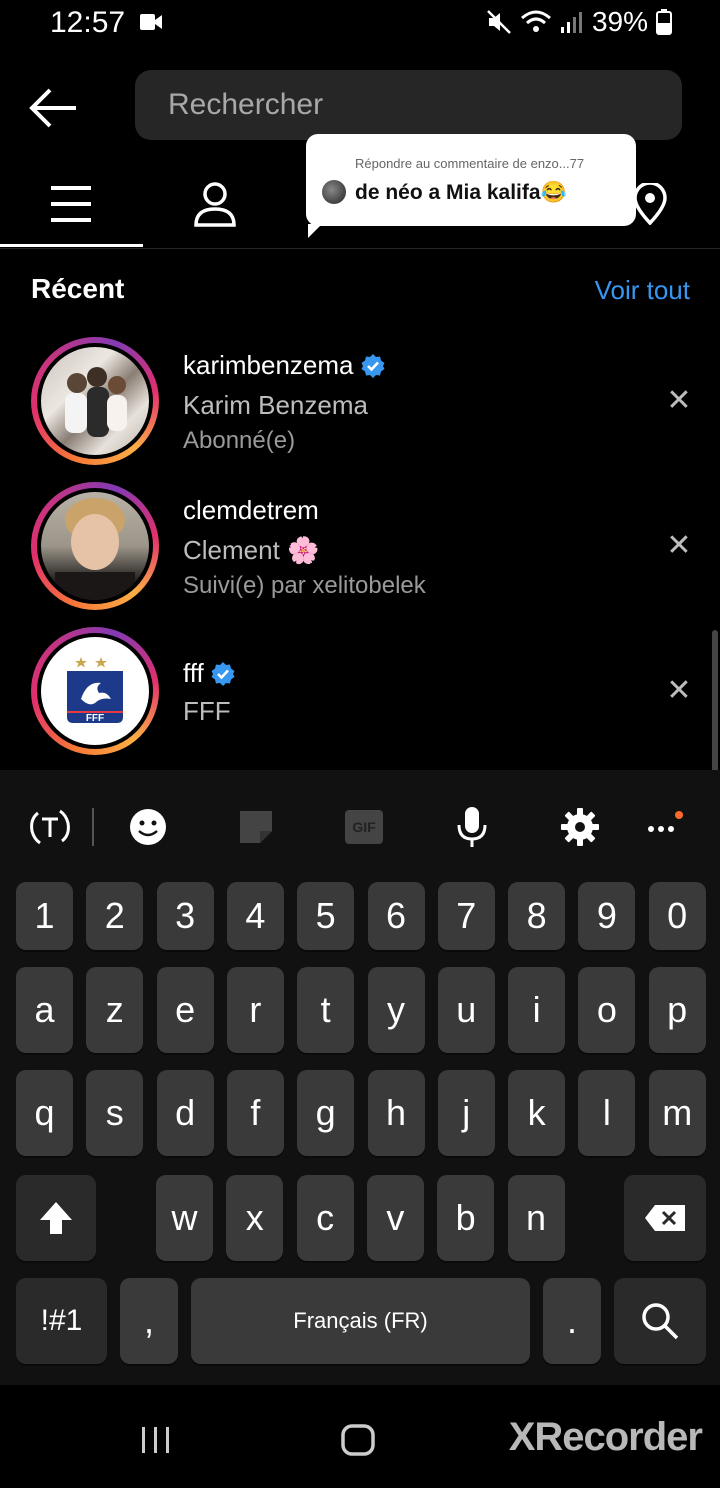 The image size is (720, 1488). Describe the element at coordinates (71, 245) in the screenshot. I see `active-tab-indicator` at that location.